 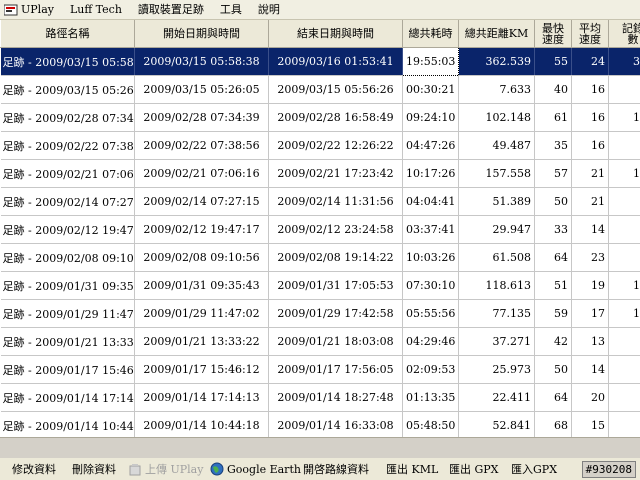 I want to click on cell-track-name: 足跡 - 2009/01/31 09:35:43, so click(x=67, y=285).